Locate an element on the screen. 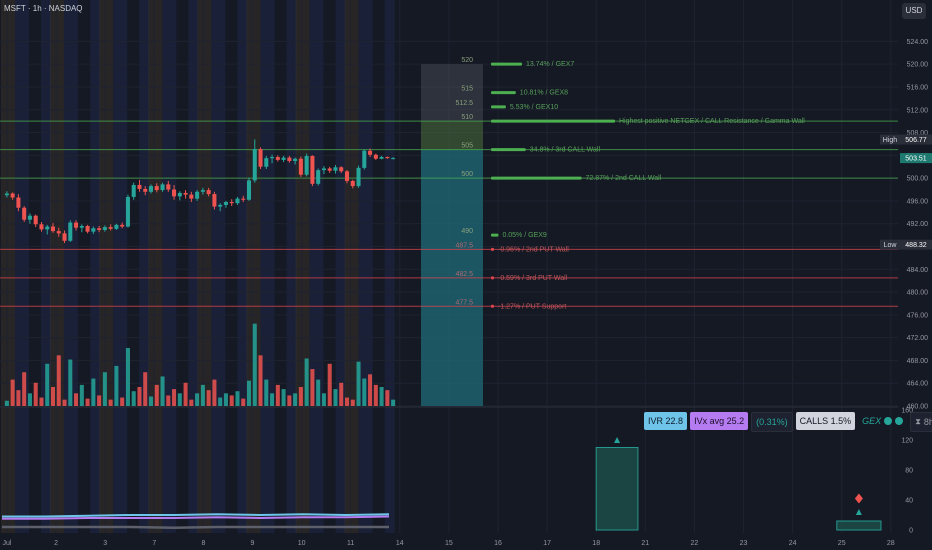  time-tick-label: 21 is located at coordinates (645, 543).